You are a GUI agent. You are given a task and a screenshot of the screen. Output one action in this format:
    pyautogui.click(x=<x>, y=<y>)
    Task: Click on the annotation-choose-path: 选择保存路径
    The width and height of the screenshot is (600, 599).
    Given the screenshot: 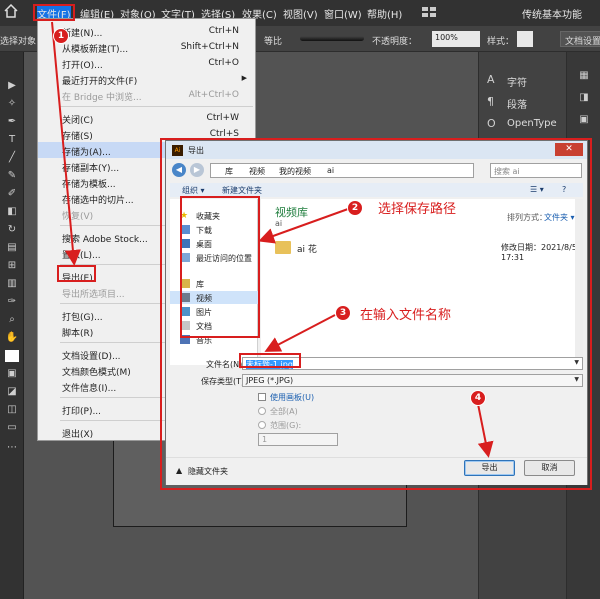 What is the action you would take?
    pyautogui.click(x=417, y=209)
    